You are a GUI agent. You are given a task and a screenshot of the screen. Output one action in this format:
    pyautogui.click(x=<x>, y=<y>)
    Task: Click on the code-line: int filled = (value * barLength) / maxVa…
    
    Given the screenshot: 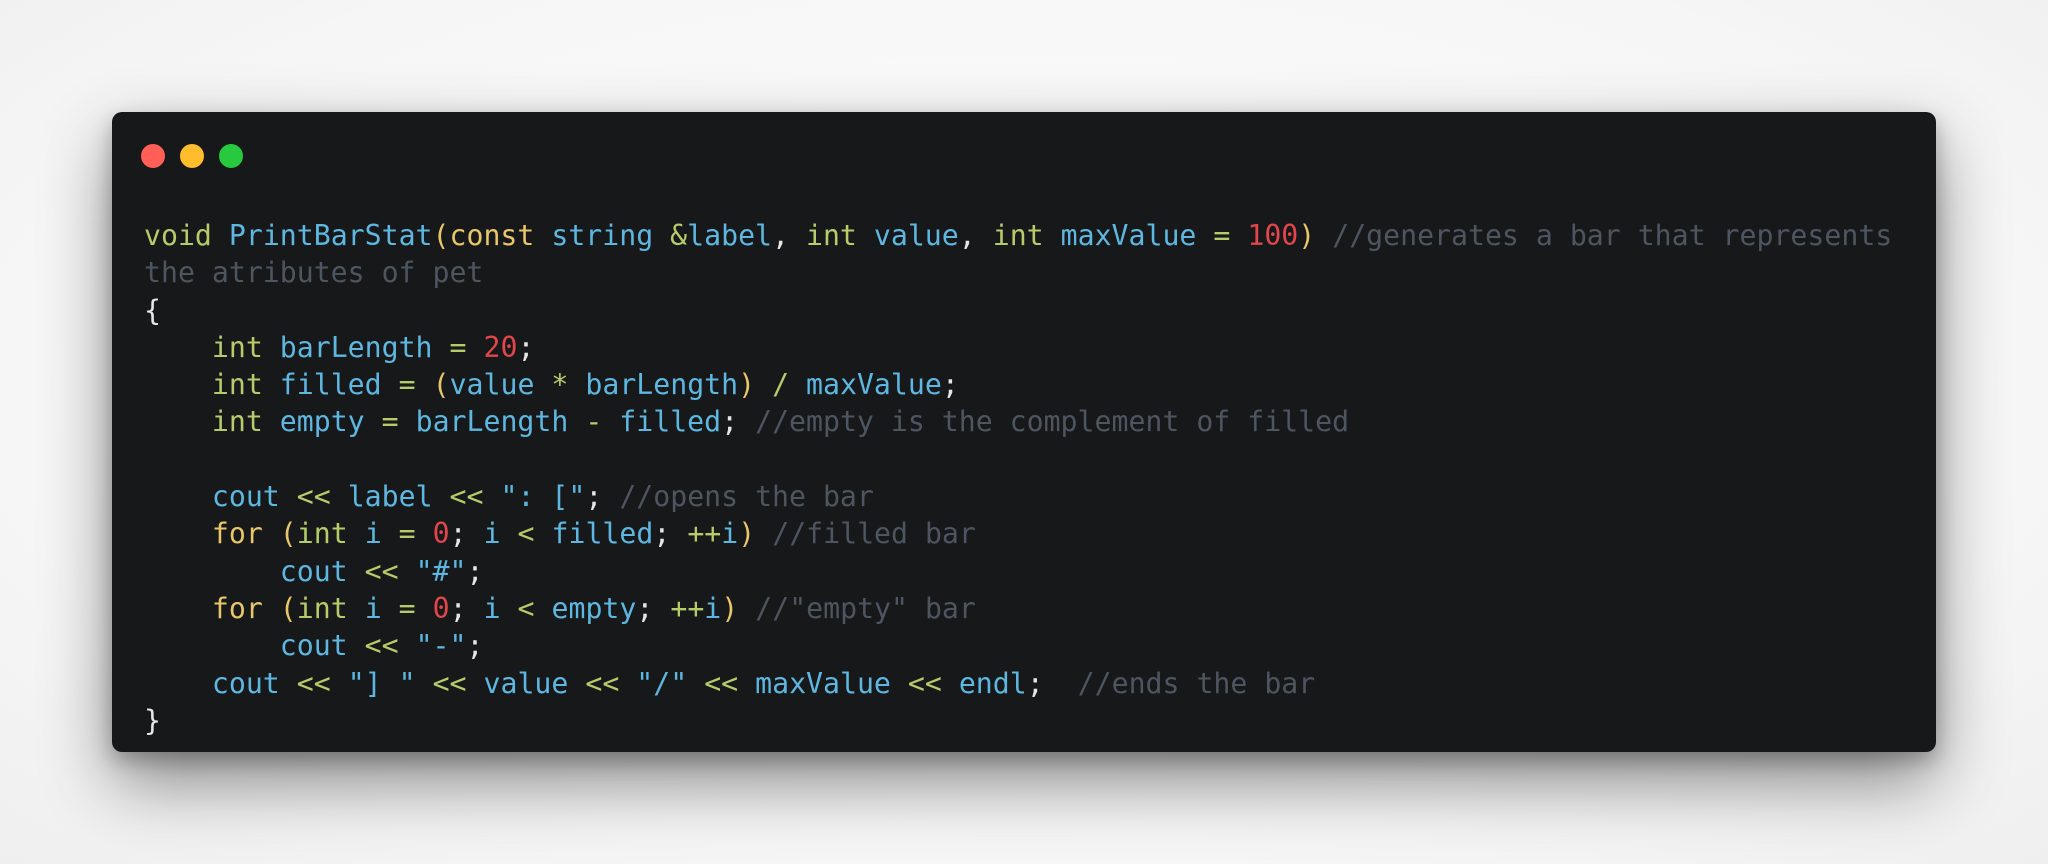 What is the action you would take?
    pyautogui.click(x=585, y=385)
    